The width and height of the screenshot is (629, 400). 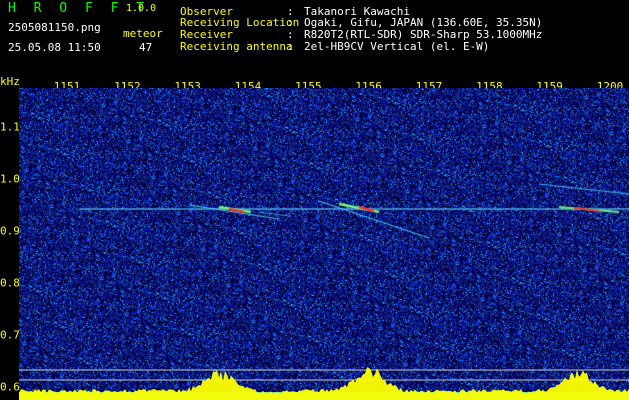 I want to click on y-tick-label: 0.9, so click(x=10, y=231).